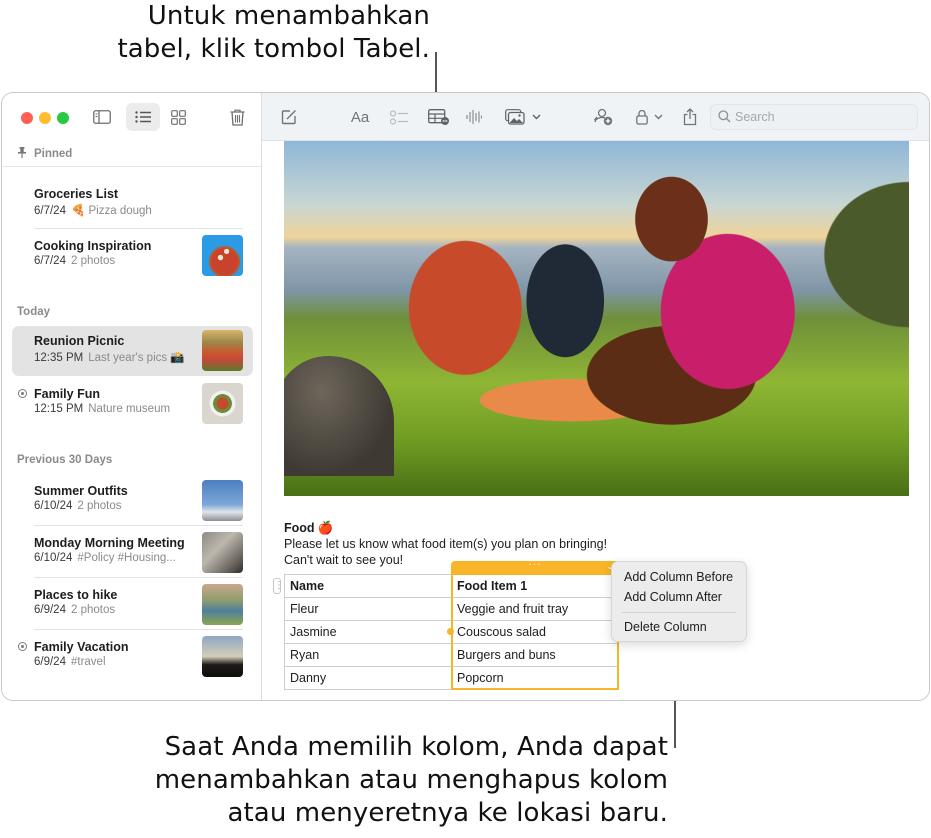 This screenshot has height=838, width=931. Describe the element at coordinates (824, 117) in the screenshot. I see `search-input` at that location.